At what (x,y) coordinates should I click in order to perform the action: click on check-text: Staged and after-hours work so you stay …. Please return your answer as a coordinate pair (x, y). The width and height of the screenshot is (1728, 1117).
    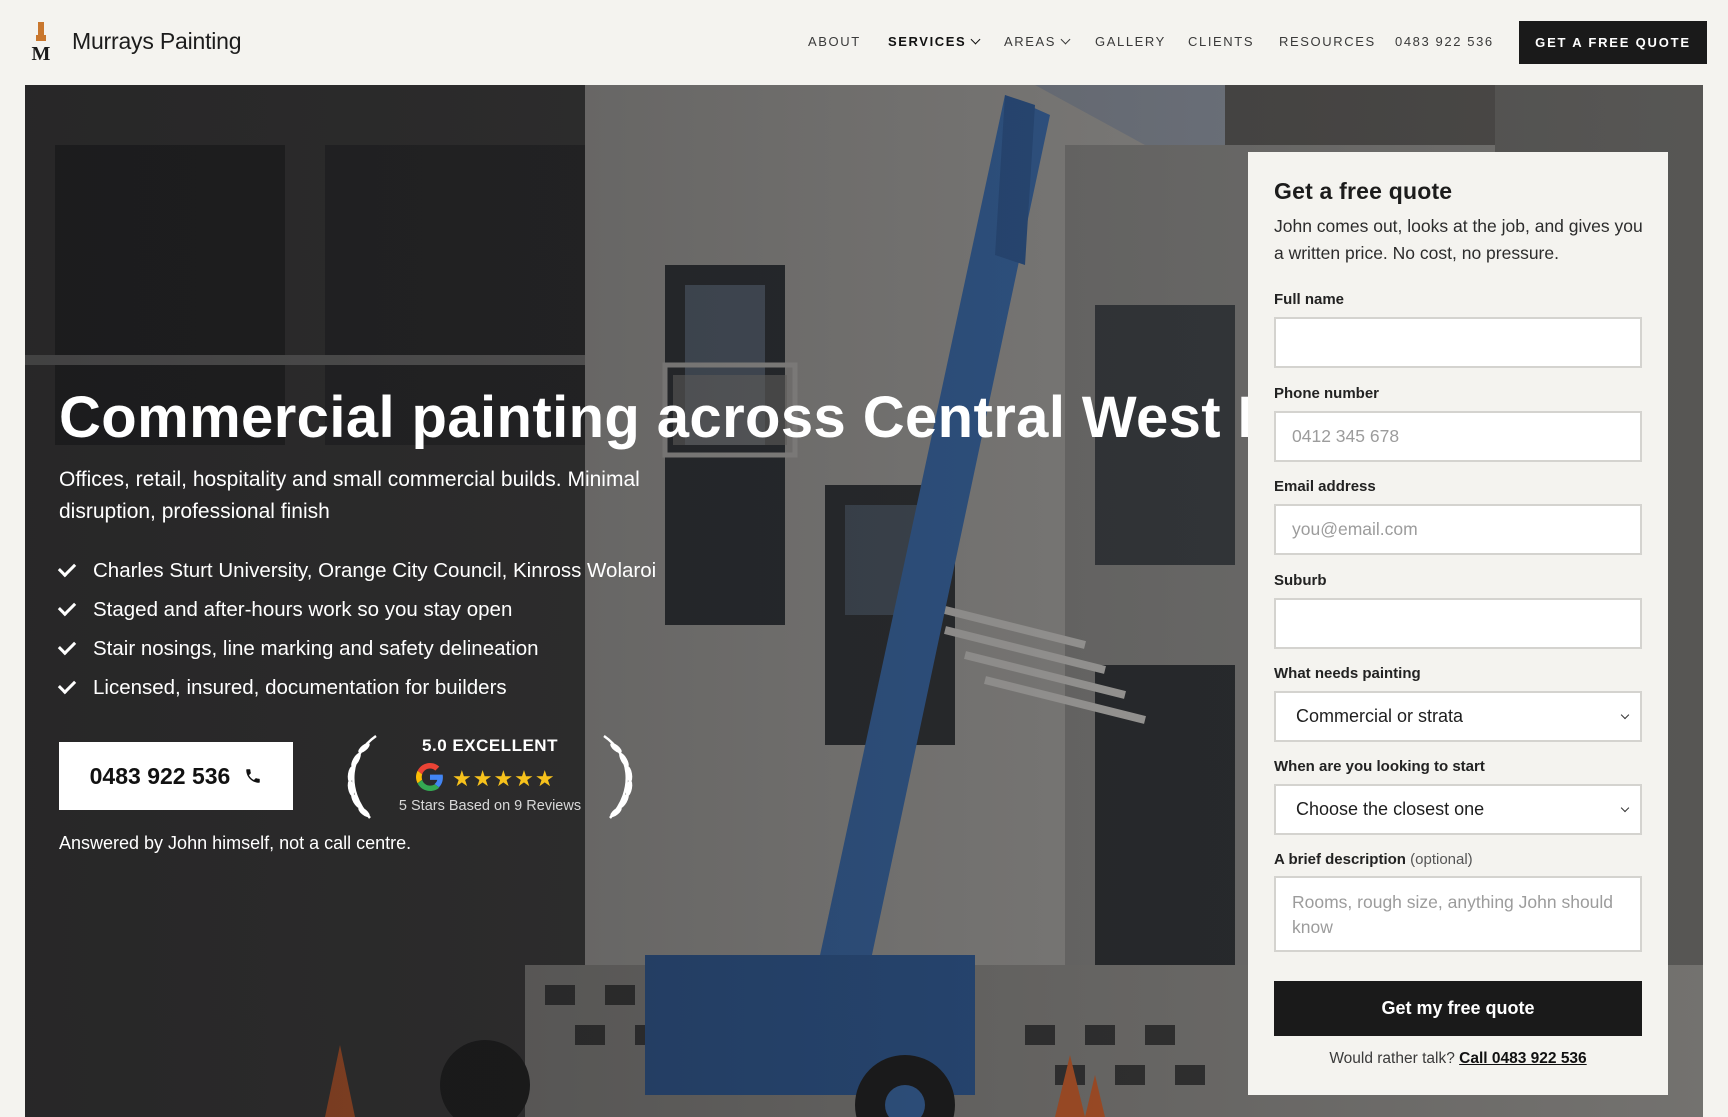
    Looking at the image, I should click on (303, 609).